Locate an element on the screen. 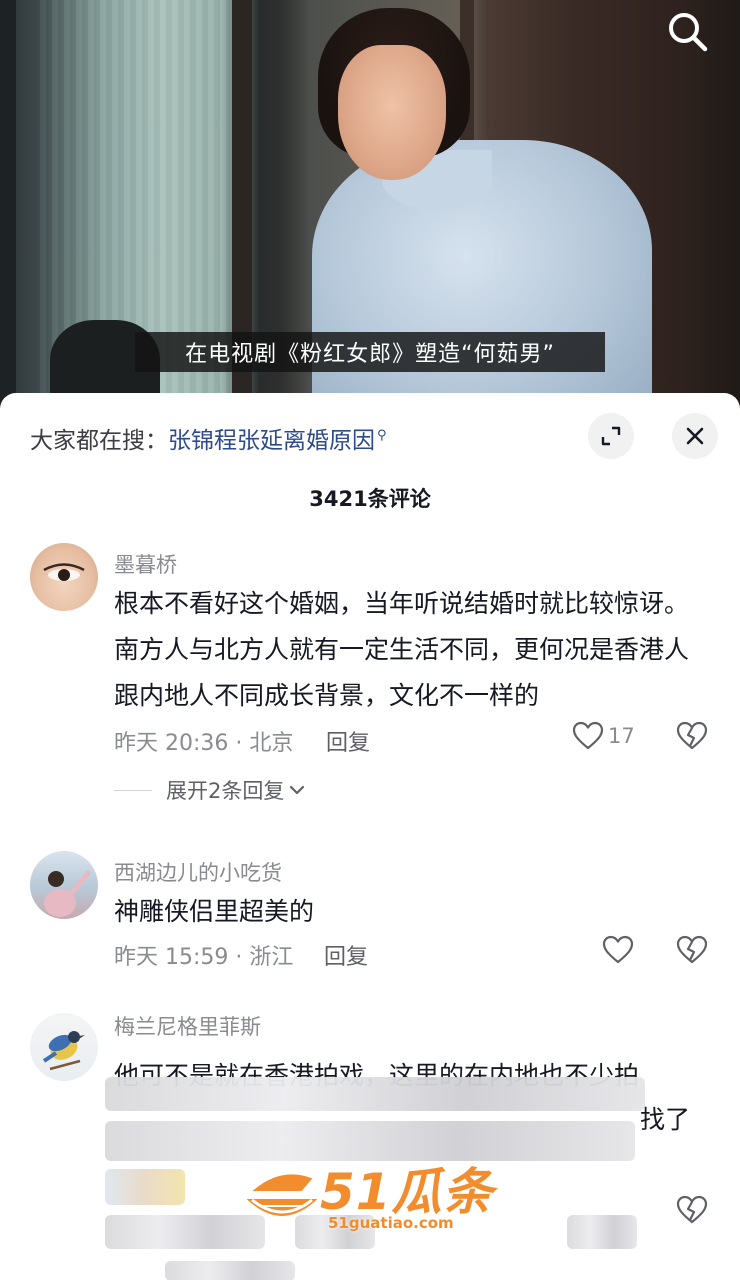 The height and width of the screenshot is (1280, 740). close-icon is located at coordinates (695, 436).